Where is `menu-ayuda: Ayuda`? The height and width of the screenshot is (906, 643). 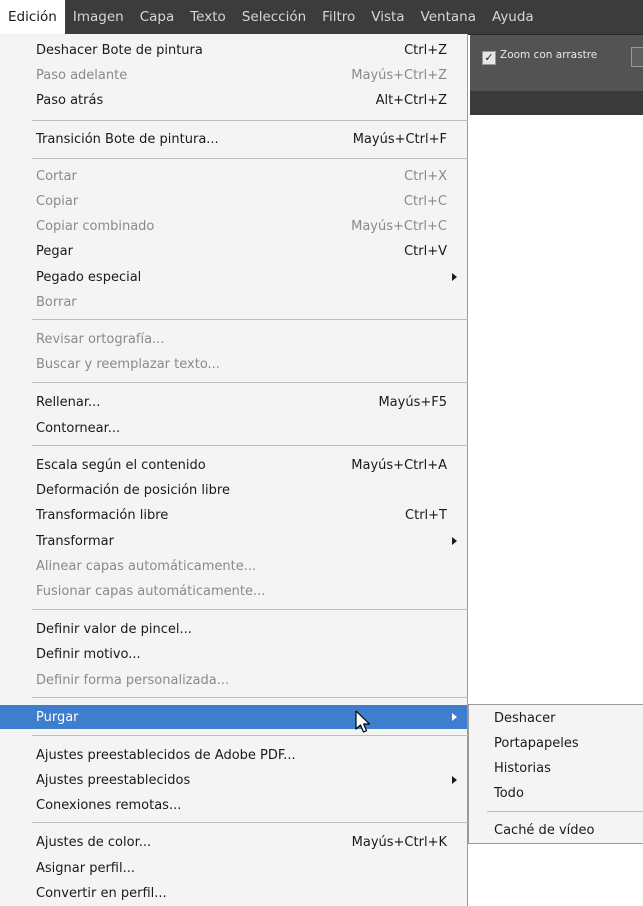
menu-ayuda: Ayuda is located at coordinates (513, 17).